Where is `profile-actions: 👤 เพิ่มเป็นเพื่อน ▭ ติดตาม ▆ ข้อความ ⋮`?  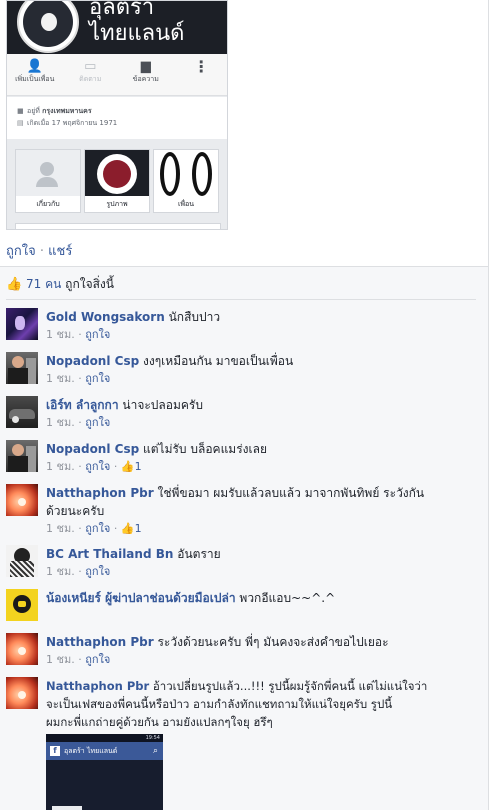
profile-actions: 👤 เพิ่มเป็นเพื่อน ▭ ติดตาม ▆ ข้อความ ⋮ is located at coordinates (117, 75).